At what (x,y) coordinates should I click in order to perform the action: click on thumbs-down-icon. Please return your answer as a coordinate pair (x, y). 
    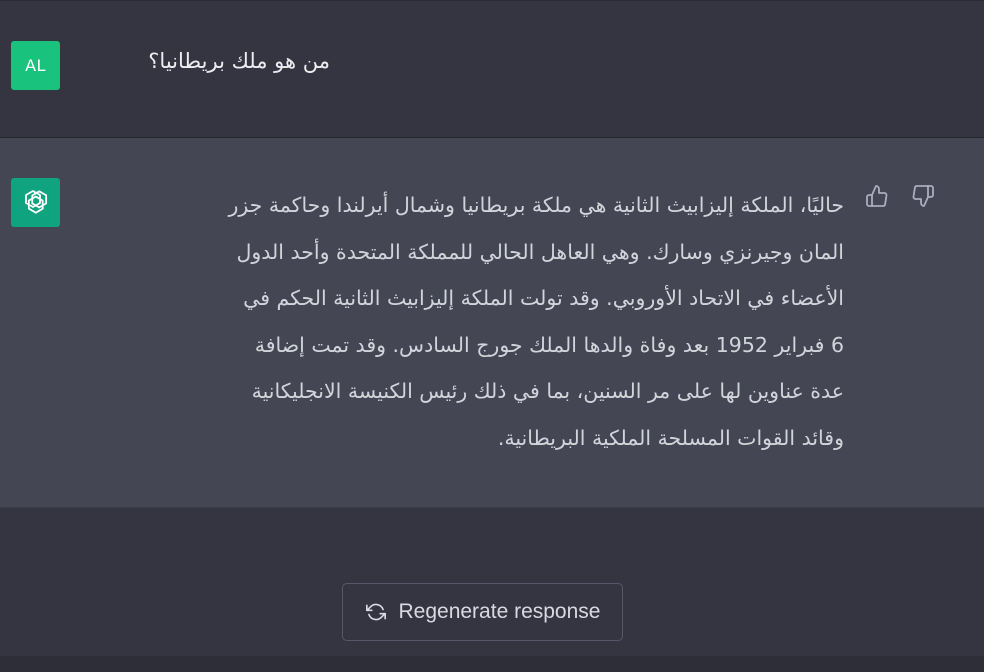
    Looking at the image, I should click on (923, 198).